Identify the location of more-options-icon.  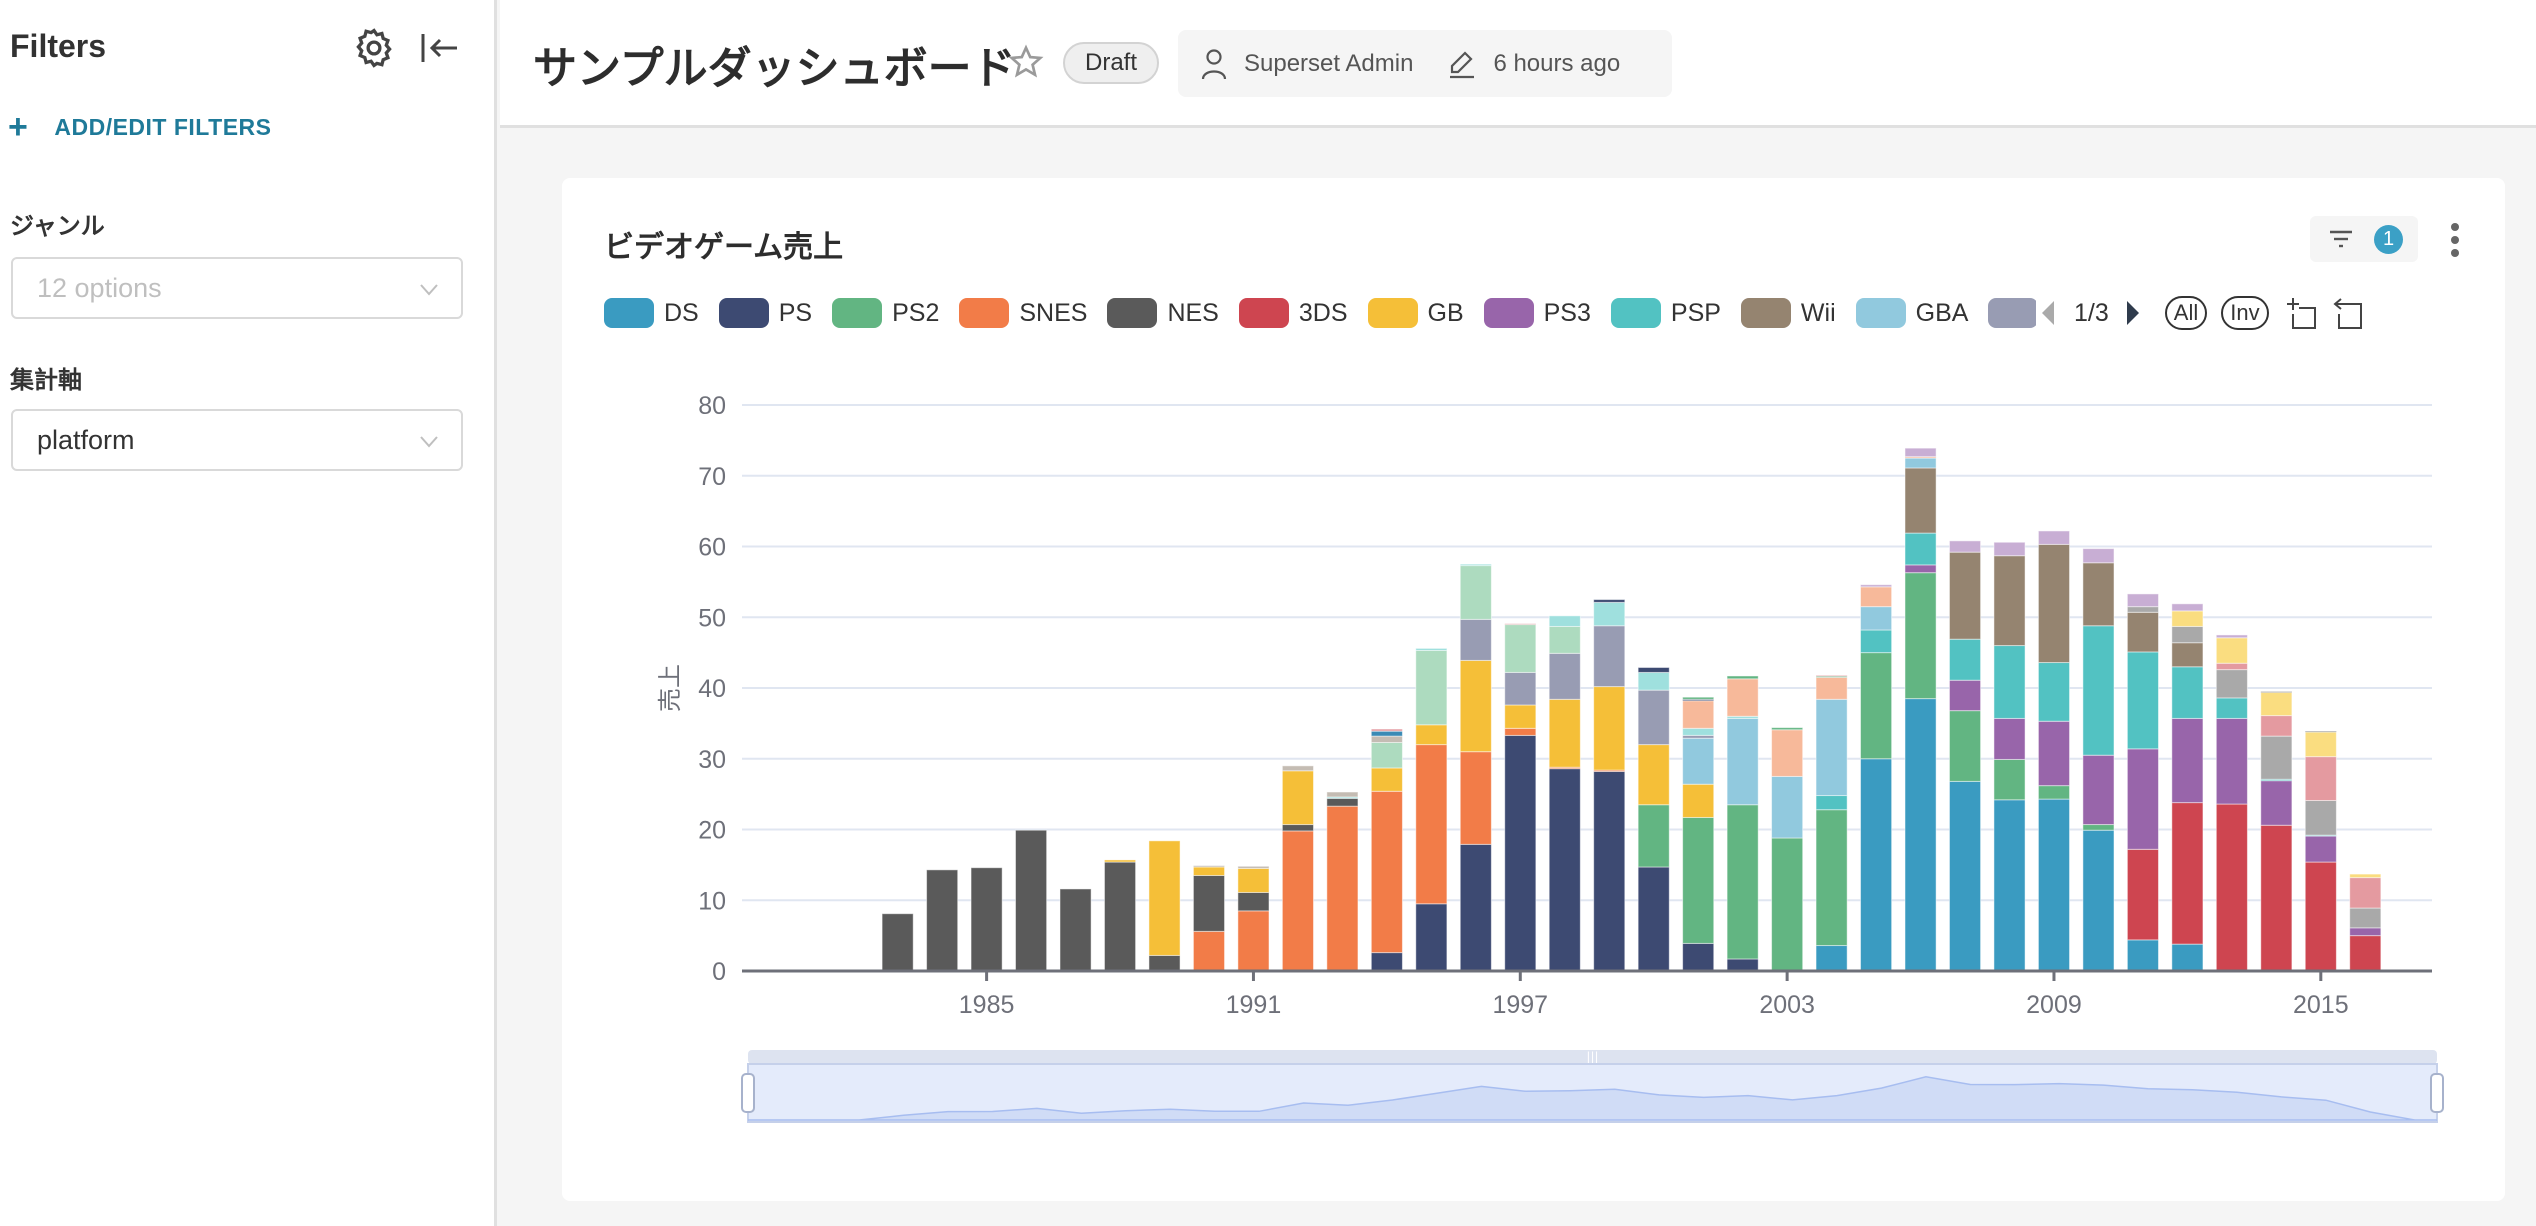
(2455, 240).